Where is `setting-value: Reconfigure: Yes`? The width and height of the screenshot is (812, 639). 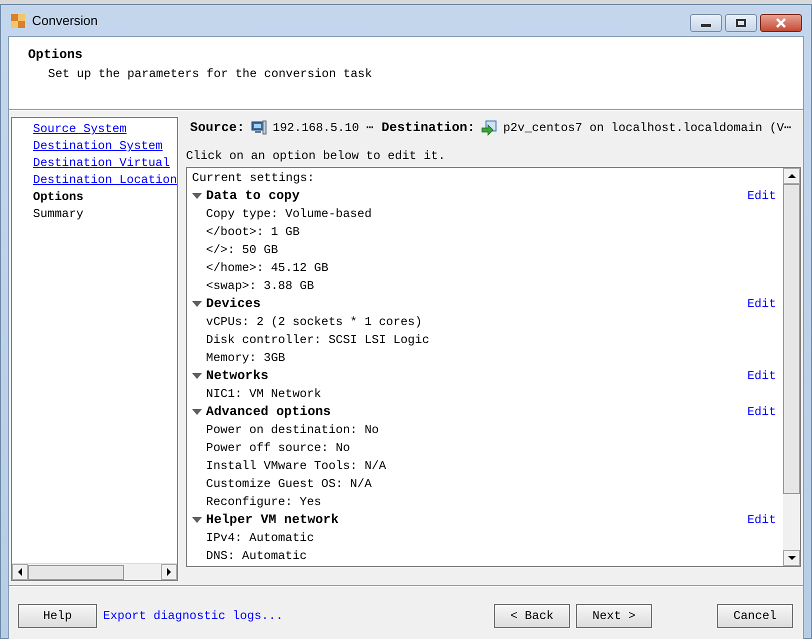 setting-value: Reconfigure: Yes is located at coordinates (263, 502).